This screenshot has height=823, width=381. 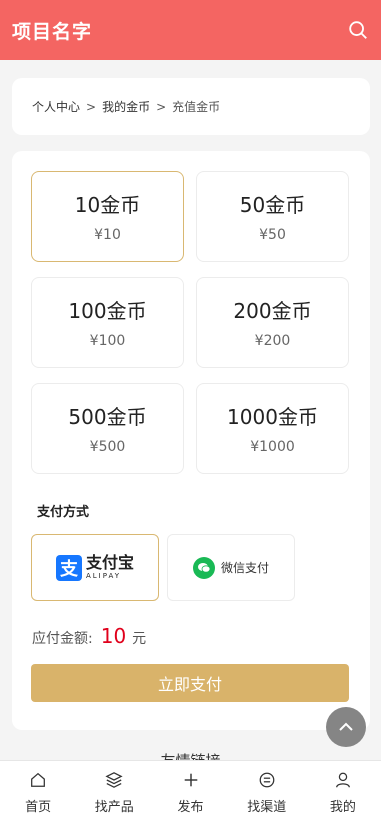 What do you see at coordinates (272, 417) in the screenshot?
I see `package-coins: 1000金币` at bounding box center [272, 417].